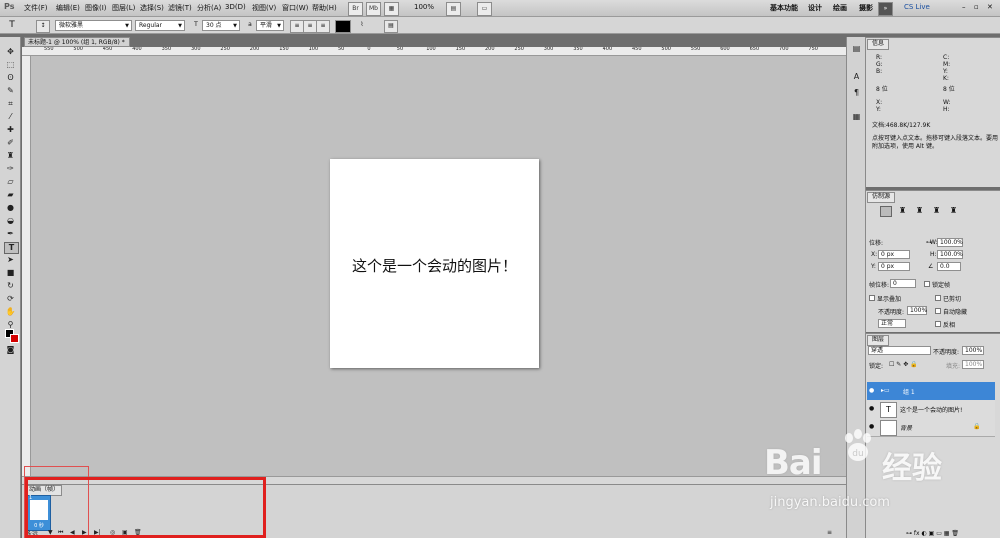 Image resolution: width=1000 pixels, height=538 pixels. What do you see at coordinates (903, 283) in the screenshot?
I see `frame-offset-field: 0` at bounding box center [903, 283].